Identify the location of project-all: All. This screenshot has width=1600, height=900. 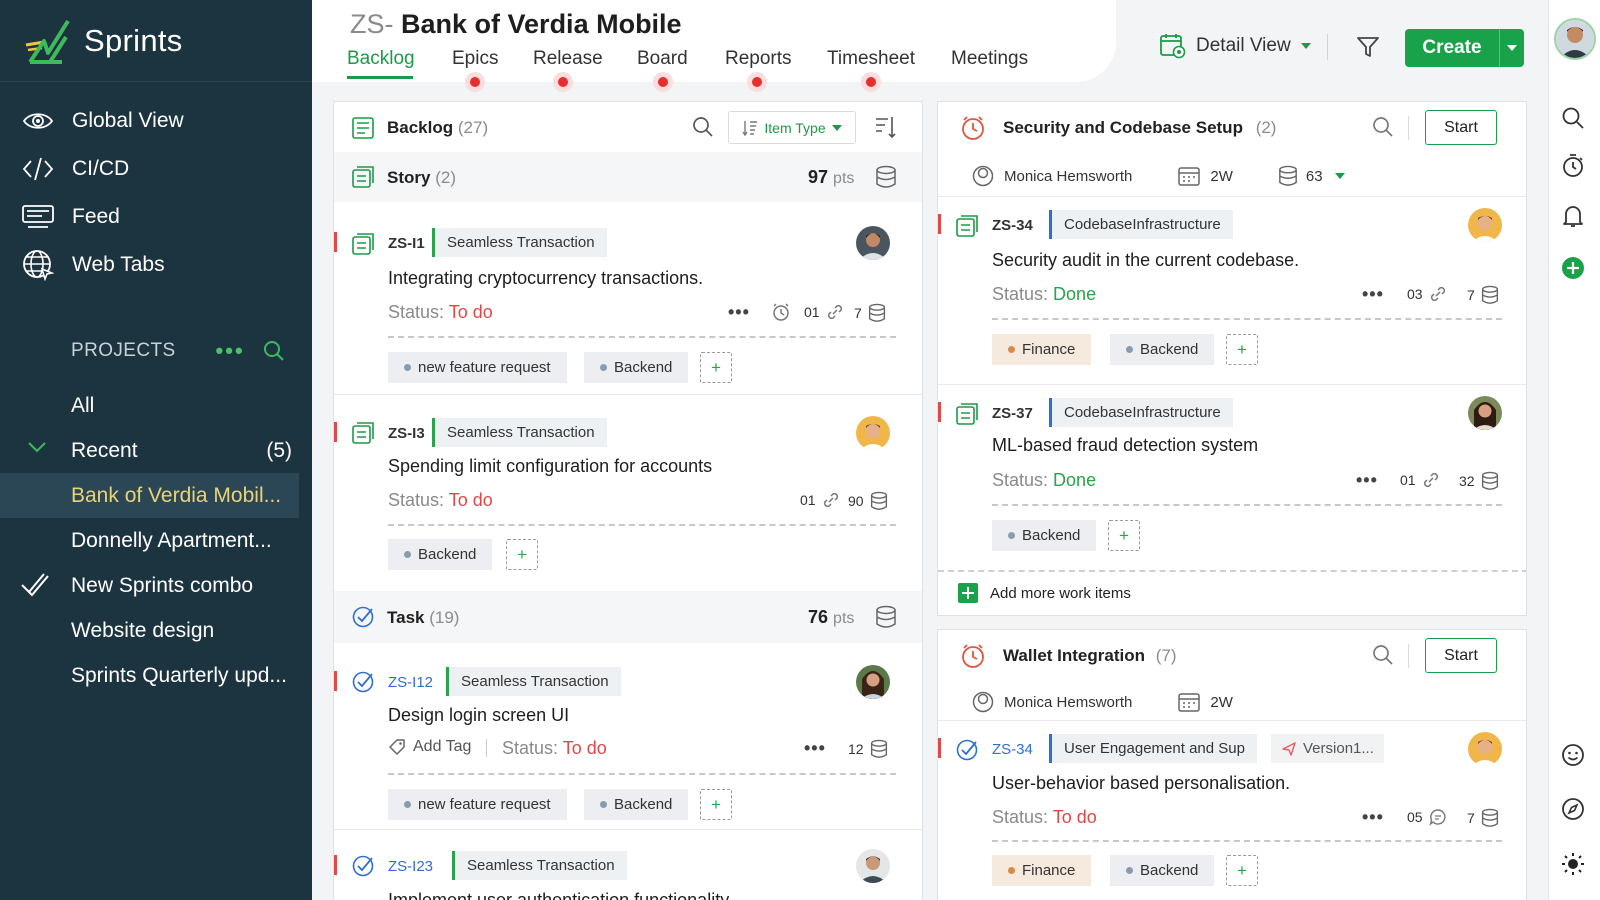
(156, 405).